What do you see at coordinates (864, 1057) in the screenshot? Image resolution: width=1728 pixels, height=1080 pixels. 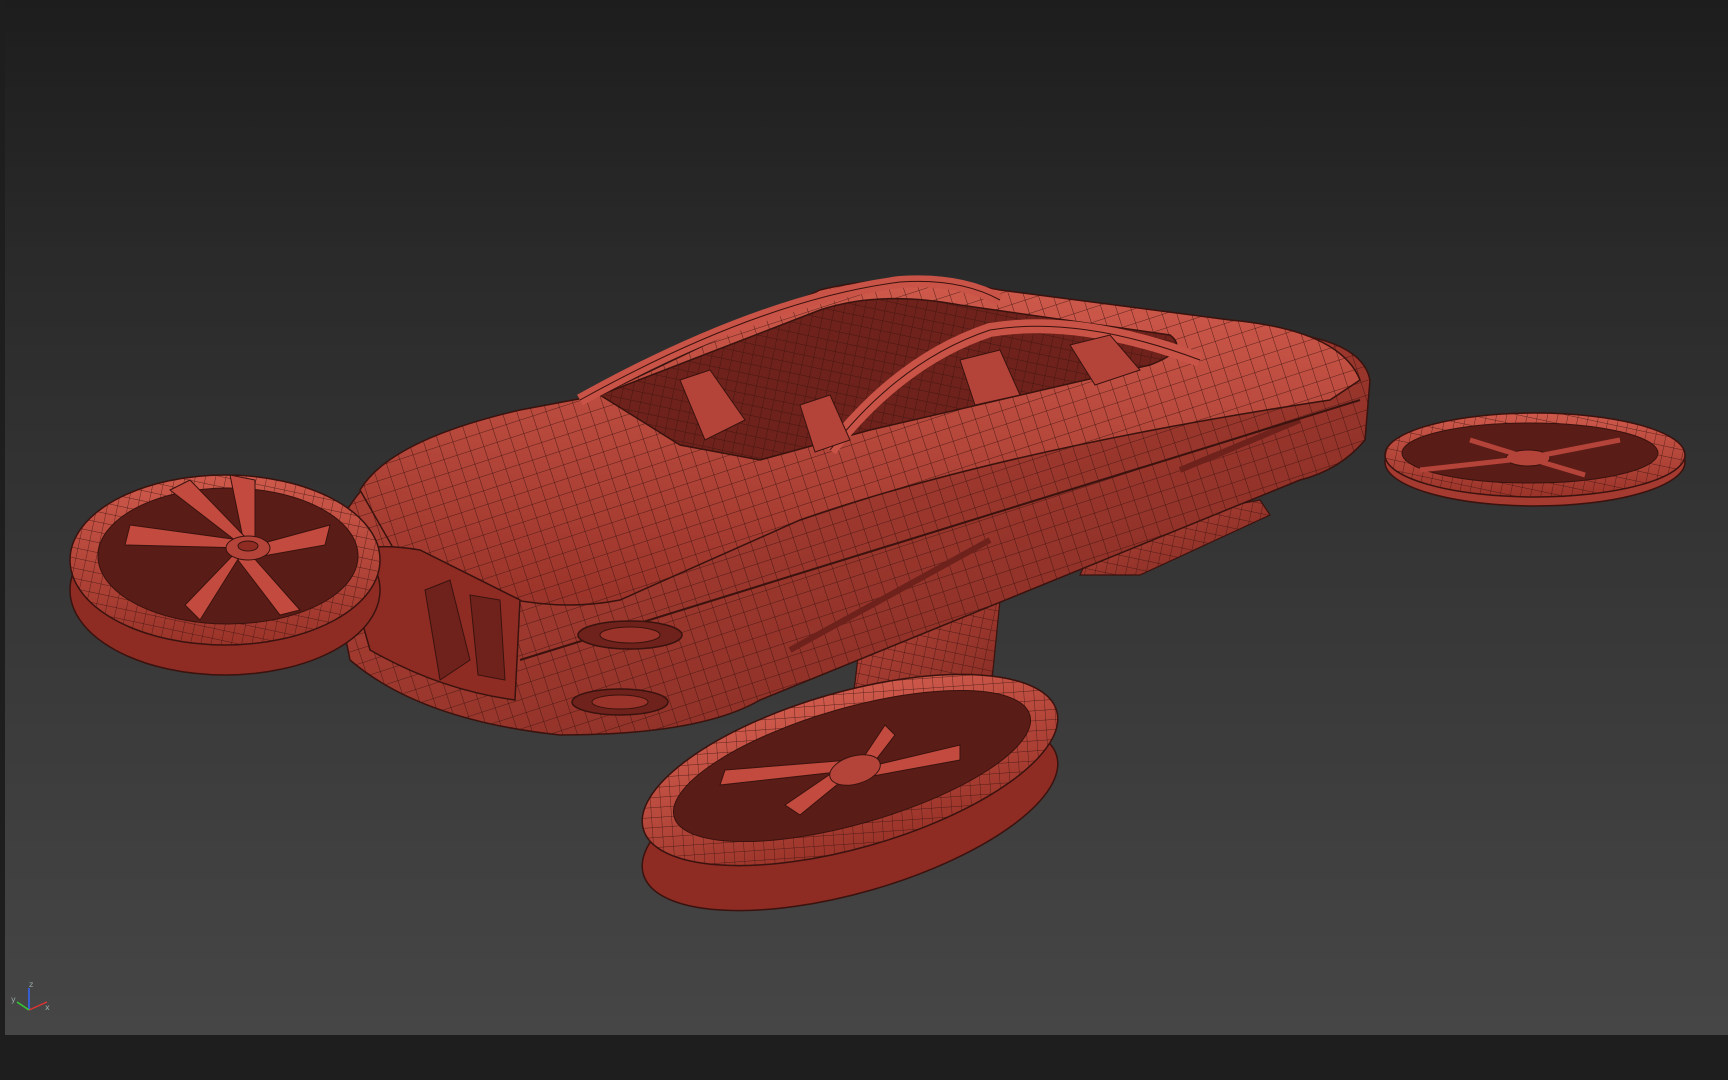 I see `status-bar` at bounding box center [864, 1057].